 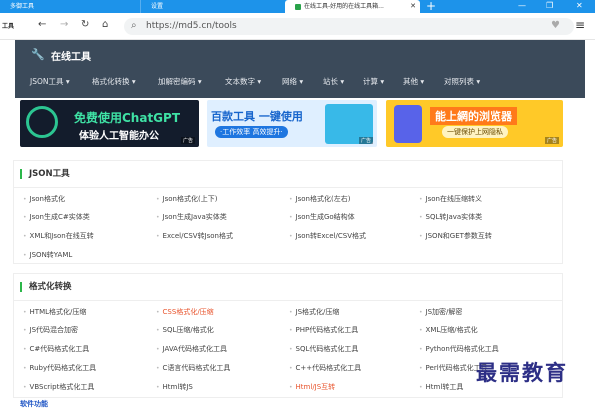 I want to click on banner-headline: 能上網的浏览器, so click(x=473, y=116).